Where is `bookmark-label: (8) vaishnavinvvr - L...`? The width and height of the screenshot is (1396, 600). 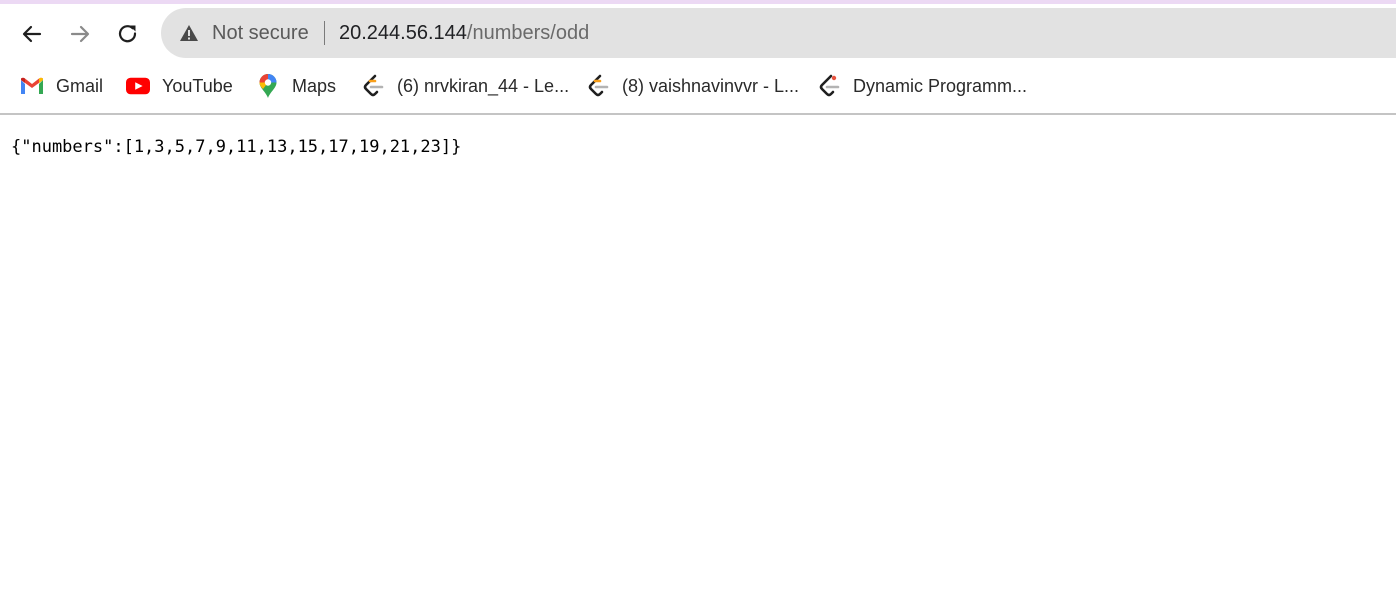
bookmark-label: (8) vaishnavinvvr - L... is located at coordinates (711, 86).